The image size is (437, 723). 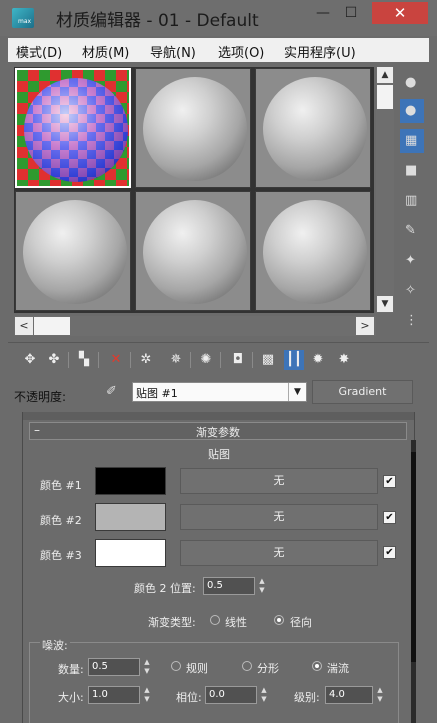 I want to click on panel-top-strip, so click(x=218, y=416).